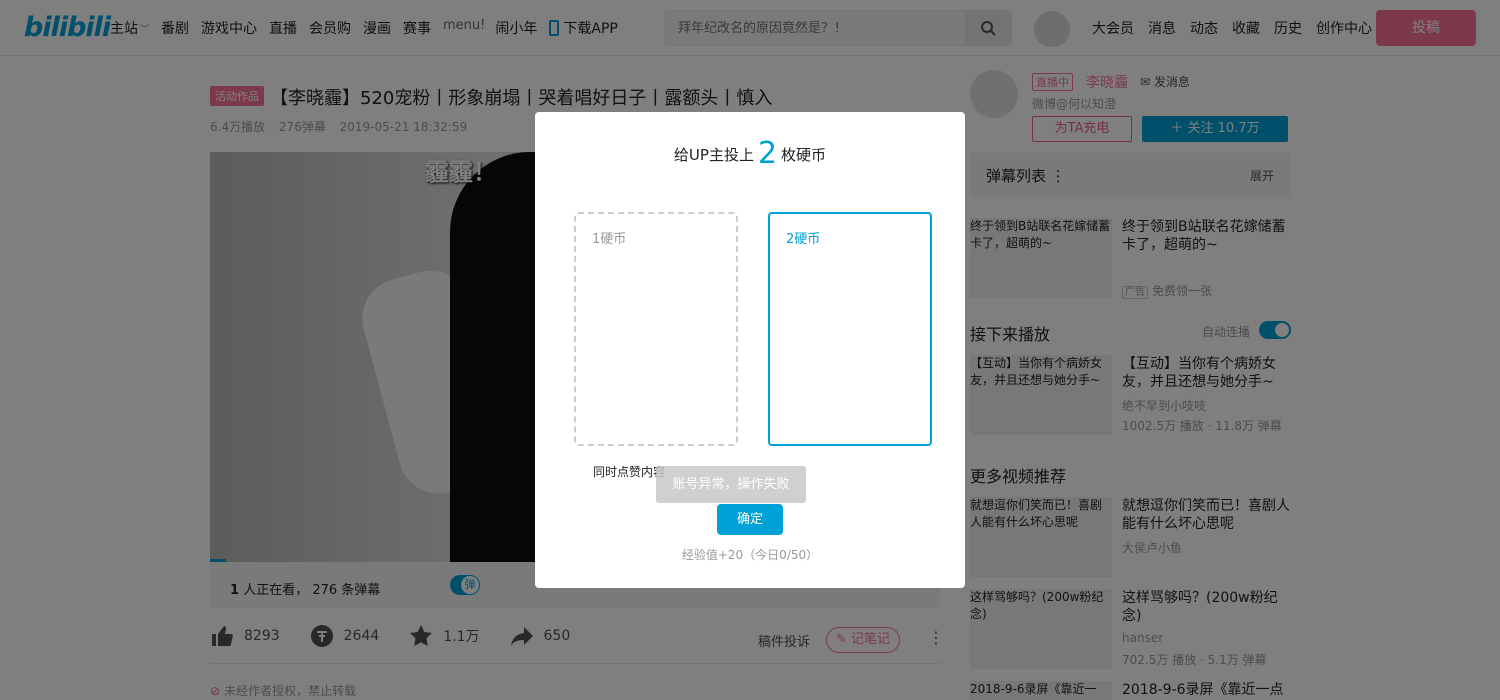 Image resolution: width=1500 pixels, height=700 pixels. I want to click on coin-option-2: 2硬币, so click(850, 329).